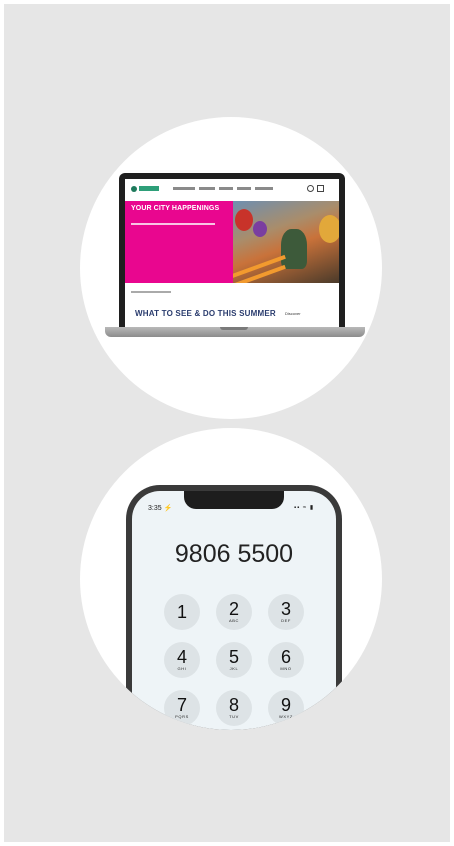  Describe the element at coordinates (232, 305) in the screenshot. I see `page-body` at that location.